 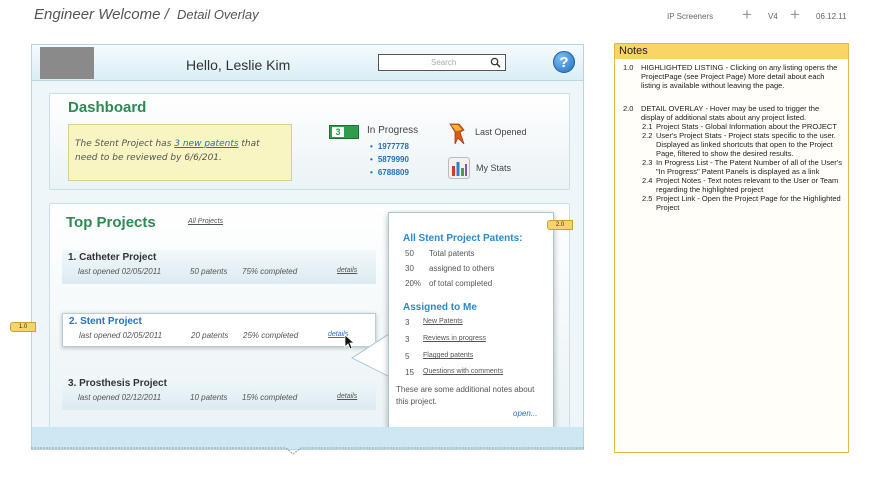 I want to click on project-title: 2. Stent Project, so click(x=105, y=321).